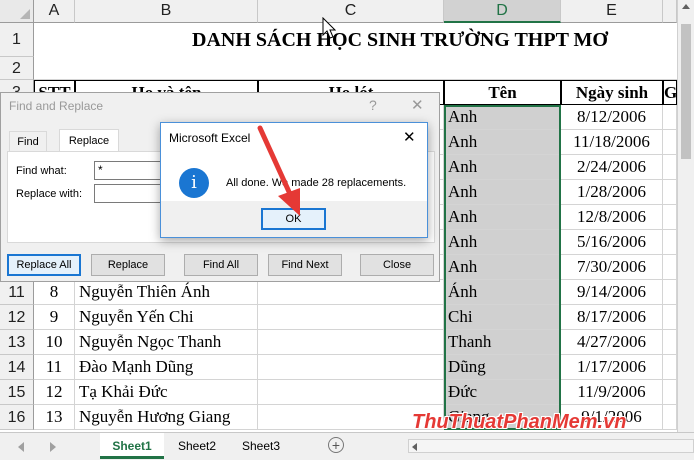 The image size is (694, 460). I want to click on cell-stt: 12, so click(54, 392).